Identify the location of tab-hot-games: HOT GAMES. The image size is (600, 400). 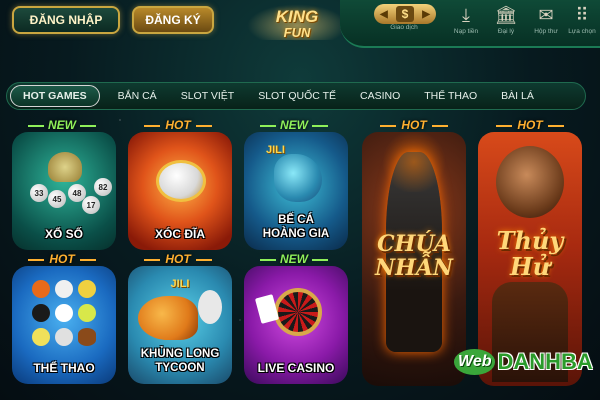
(55, 96).